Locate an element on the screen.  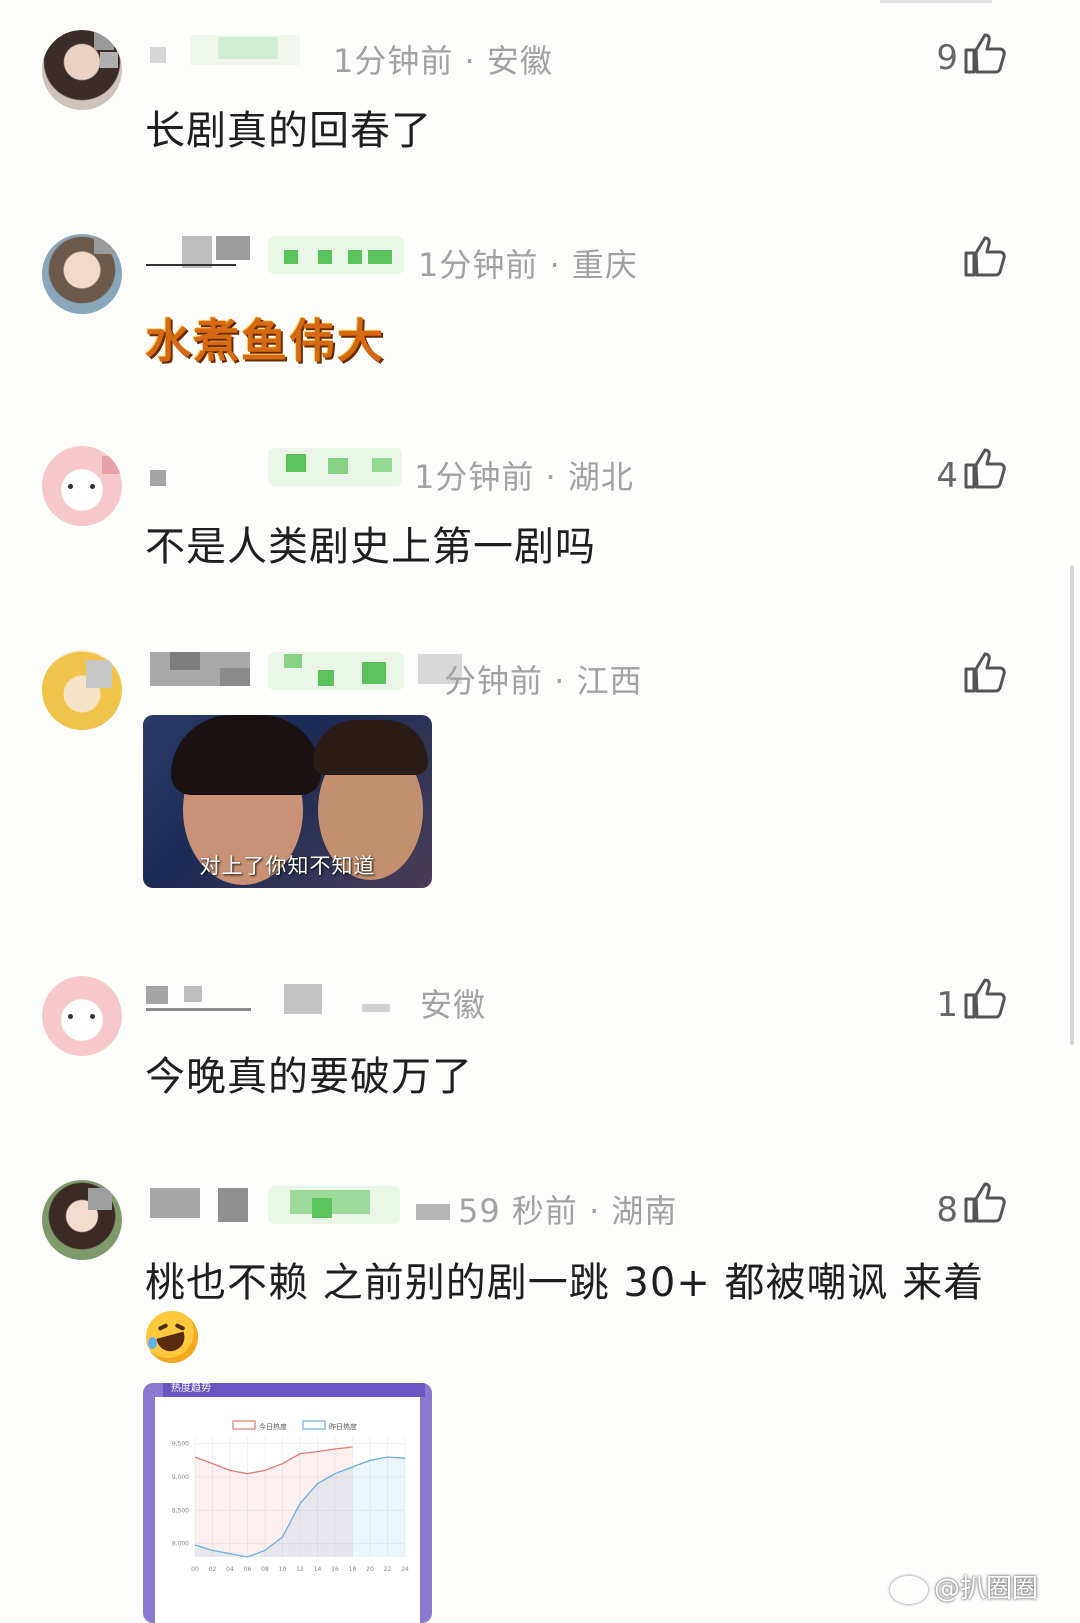
rofl-emoji-icon is located at coordinates (172, 1337).